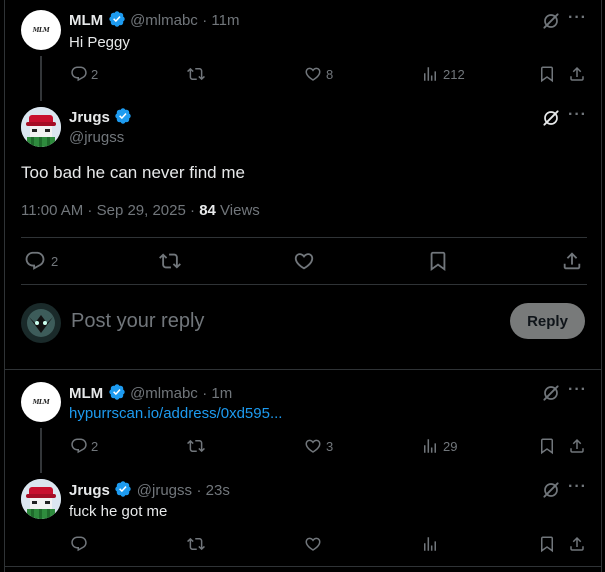  I want to click on views-count: 212, so click(454, 74).